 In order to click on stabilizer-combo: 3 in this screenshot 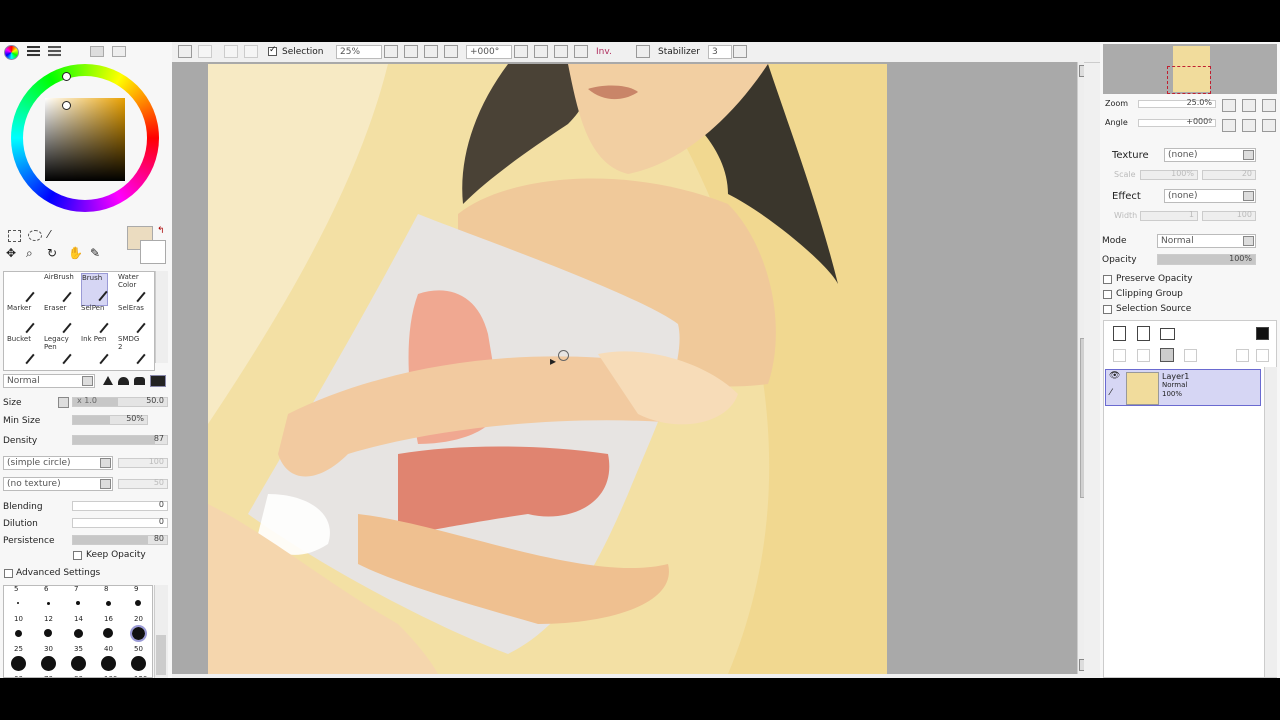, I will do `click(720, 52)`.